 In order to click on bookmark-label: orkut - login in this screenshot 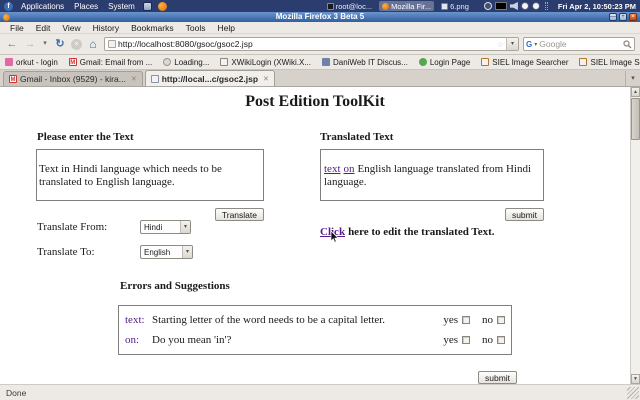, I will do `click(37, 62)`.